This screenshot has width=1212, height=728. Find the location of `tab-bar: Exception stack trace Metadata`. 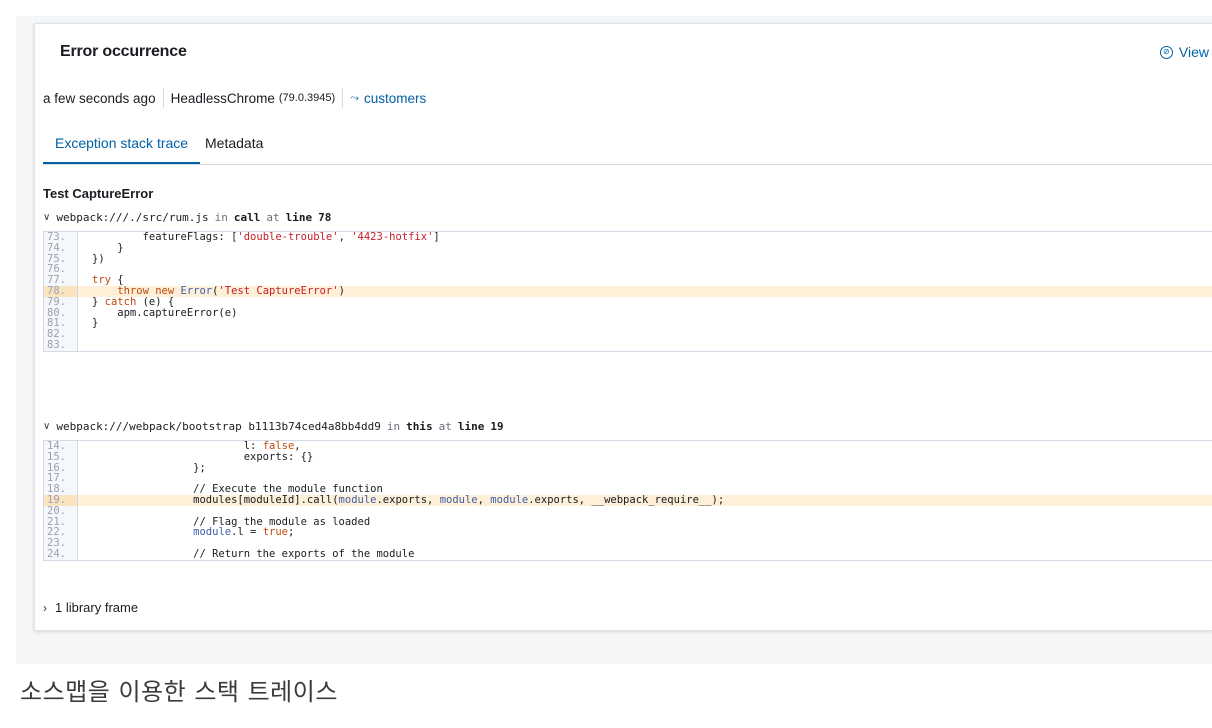

tab-bar: Exception stack trace Metadata is located at coordinates (627, 146).